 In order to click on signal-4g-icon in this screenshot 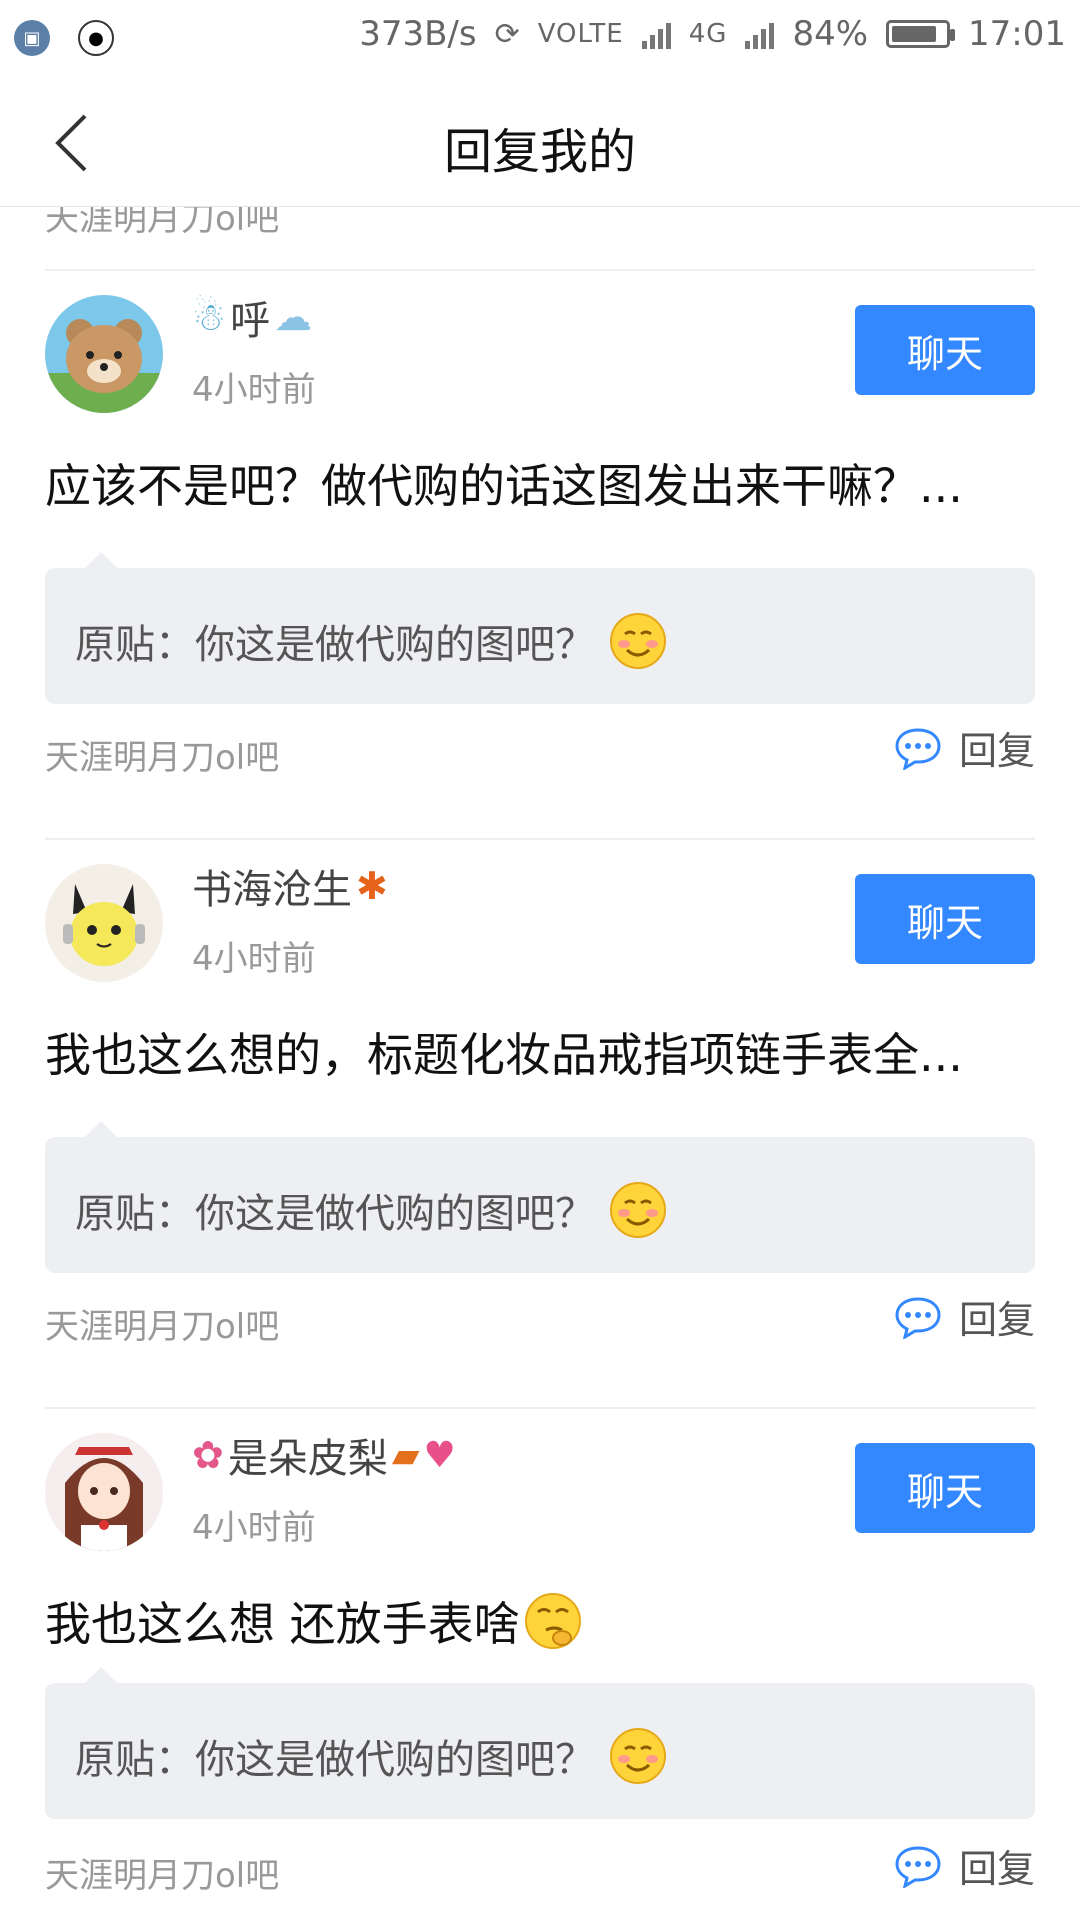, I will do `click(760, 34)`.